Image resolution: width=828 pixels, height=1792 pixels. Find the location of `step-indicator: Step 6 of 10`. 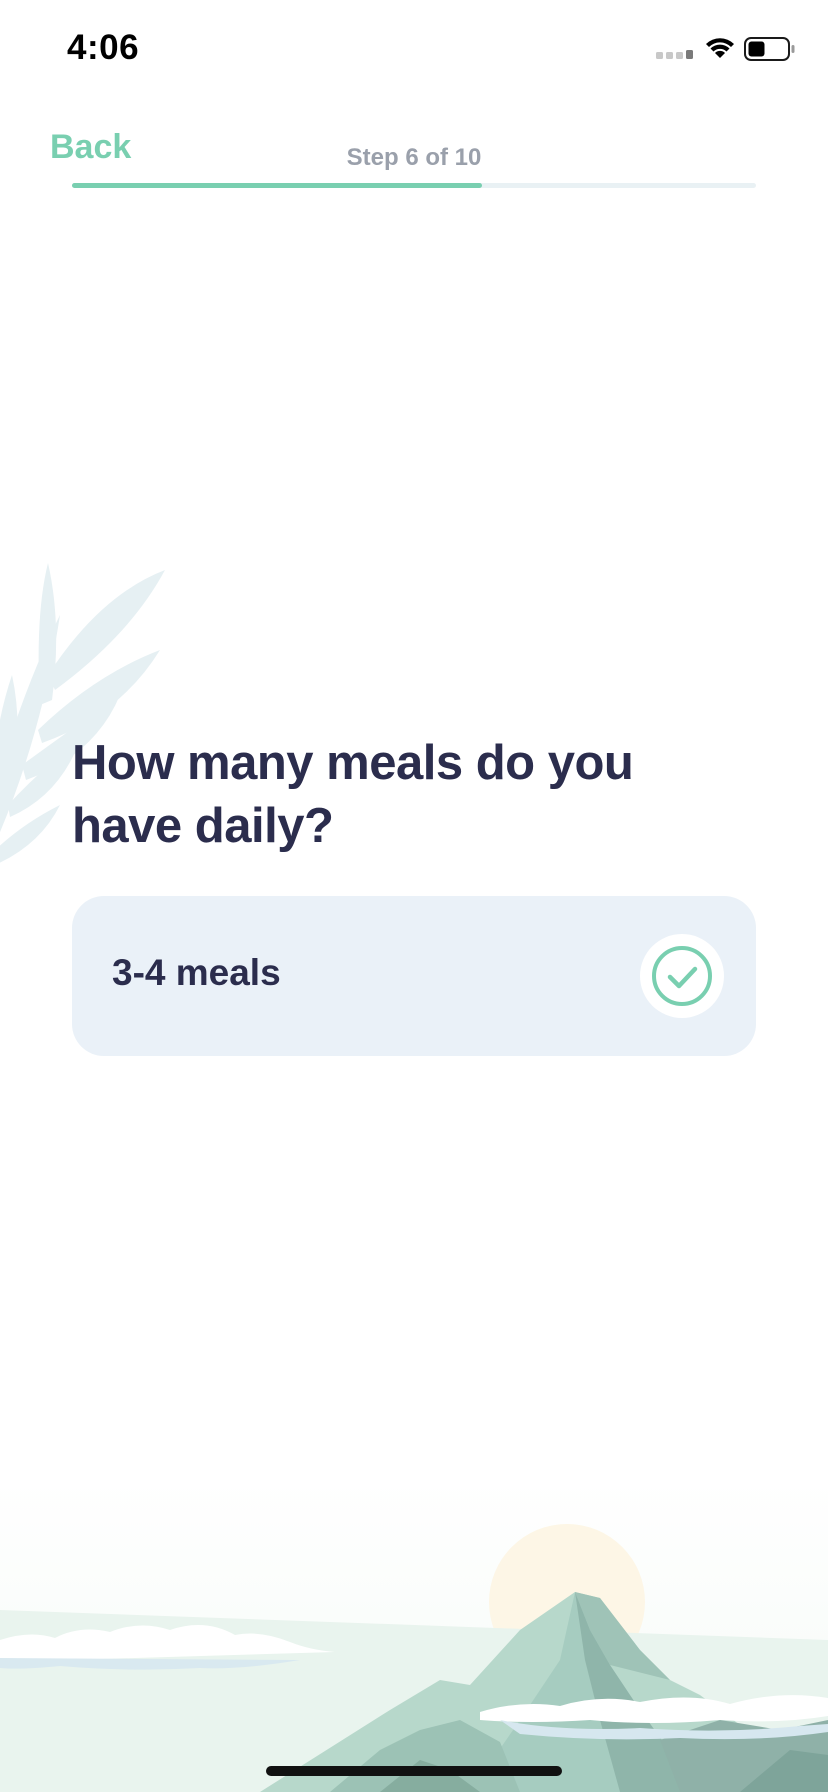

step-indicator: Step 6 of 10 is located at coordinates (414, 157).